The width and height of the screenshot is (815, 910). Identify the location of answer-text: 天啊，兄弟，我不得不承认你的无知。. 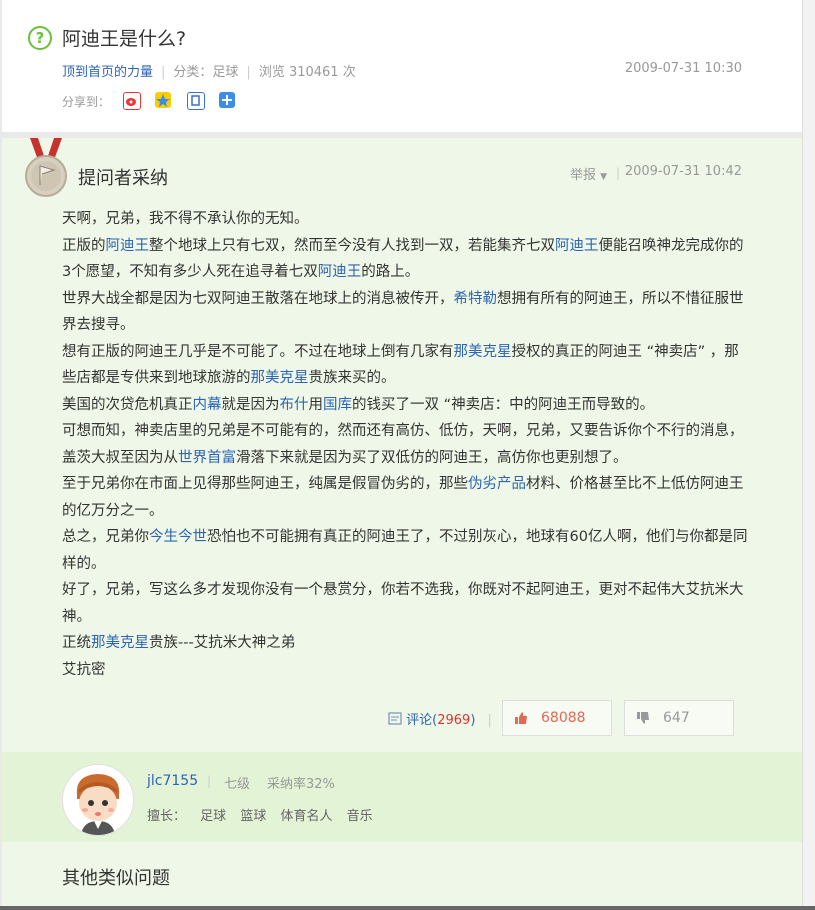
(185, 219).